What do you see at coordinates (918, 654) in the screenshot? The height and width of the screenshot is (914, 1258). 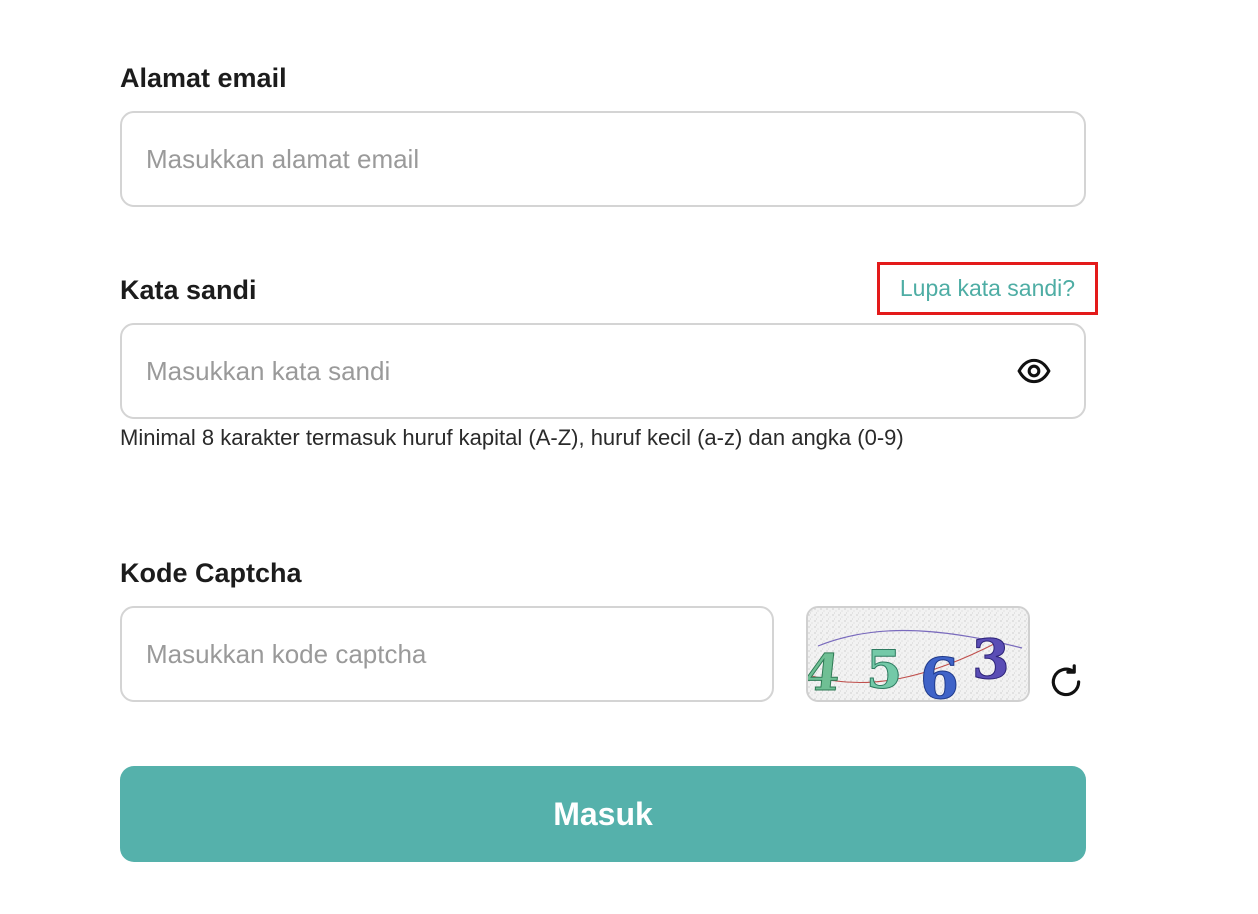 I see `captcha-image: 4 5 6 3` at bounding box center [918, 654].